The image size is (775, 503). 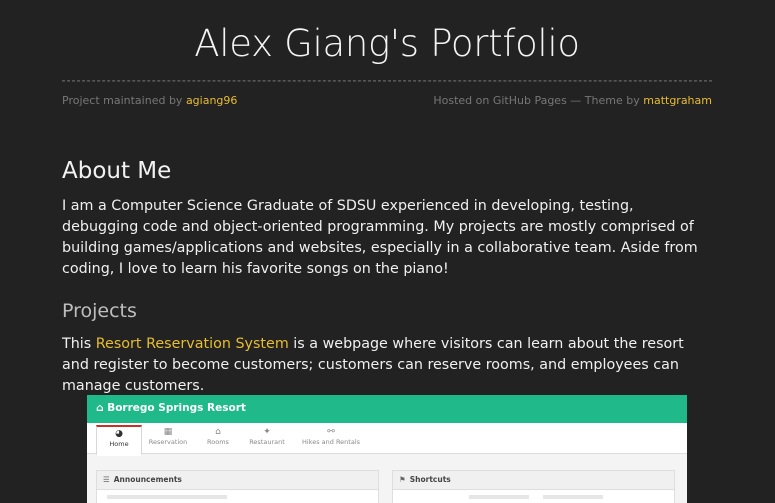 What do you see at coordinates (430, 479) in the screenshot?
I see `shortcuts-title: Shortcuts` at bounding box center [430, 479].